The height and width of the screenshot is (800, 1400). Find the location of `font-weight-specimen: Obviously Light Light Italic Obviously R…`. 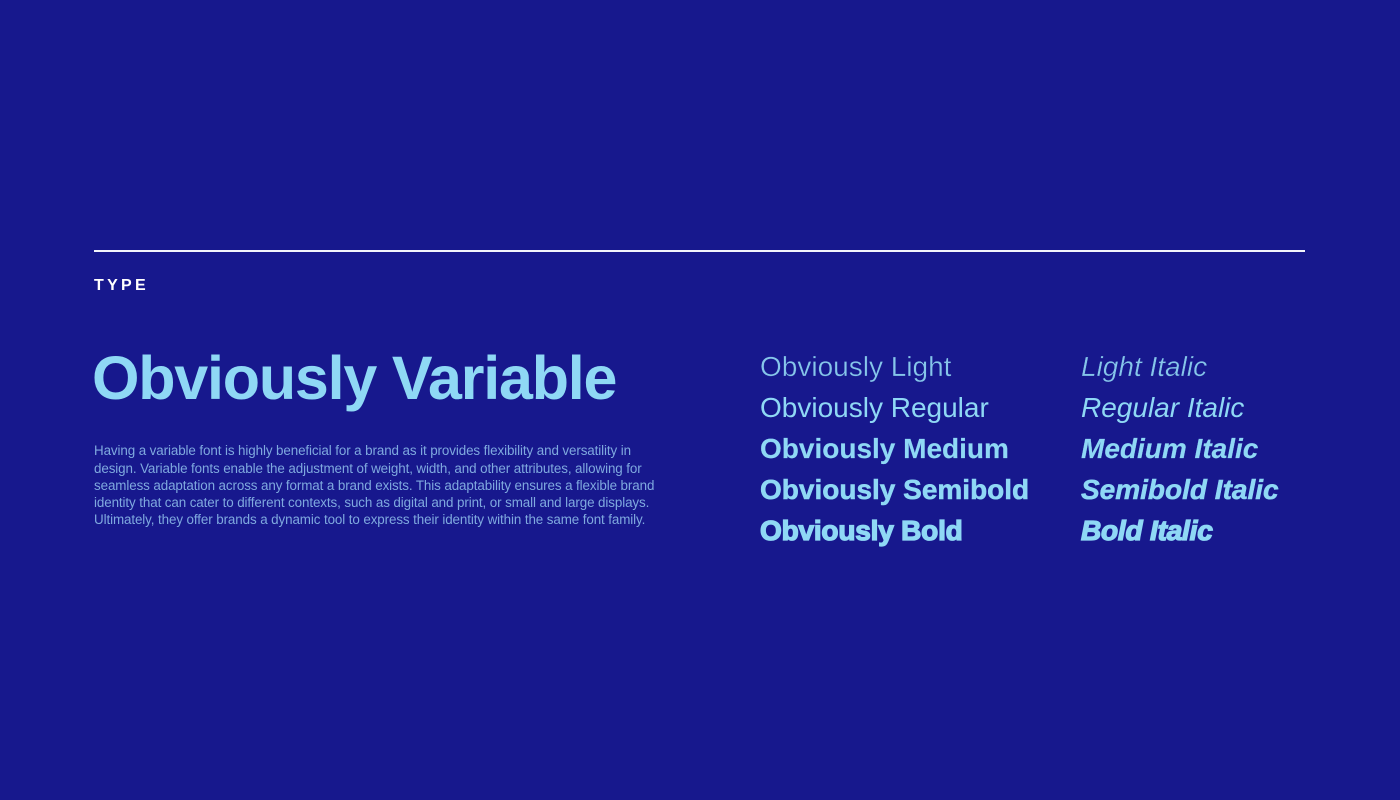

font-weight-specimen: Obviously Light Light Italic Obviously R… is located at coordinates (1059, 452).